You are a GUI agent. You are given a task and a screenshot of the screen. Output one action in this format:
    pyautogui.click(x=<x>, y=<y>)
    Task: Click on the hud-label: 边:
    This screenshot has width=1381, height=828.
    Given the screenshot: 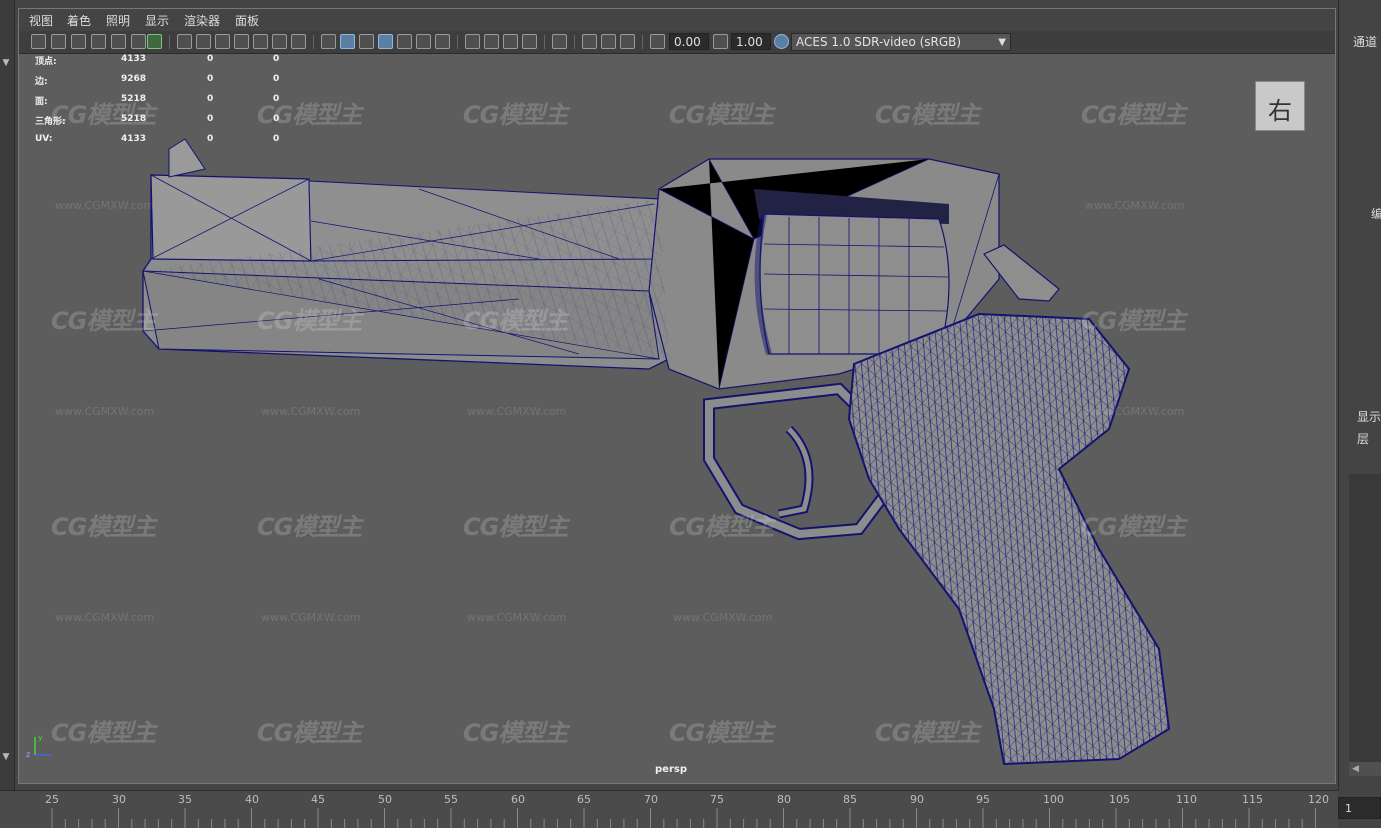 What is the action you would take?
    pyautogui.click(x=41, y=82)
    